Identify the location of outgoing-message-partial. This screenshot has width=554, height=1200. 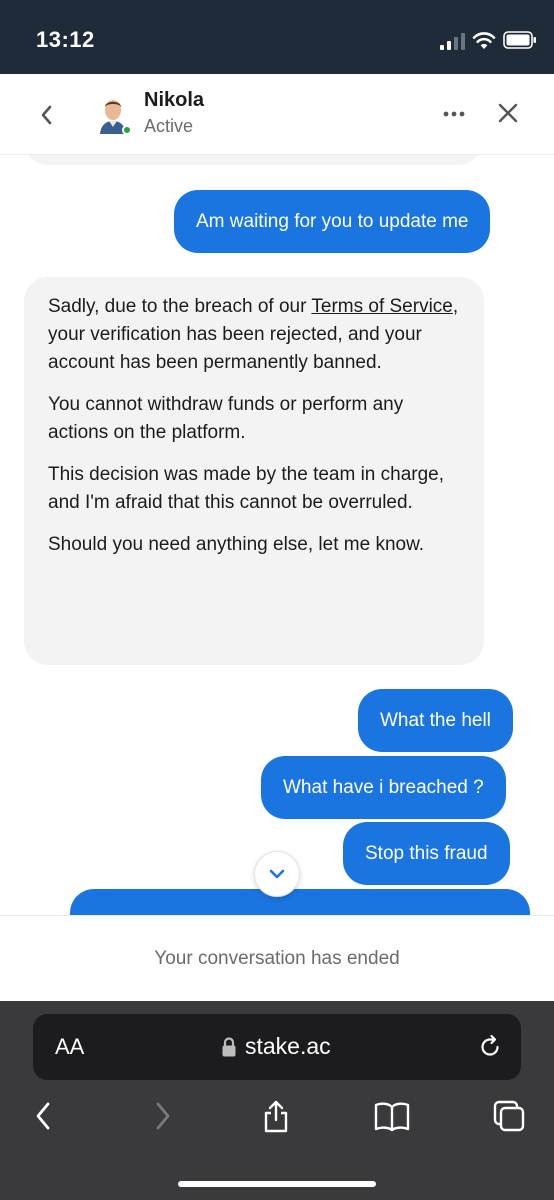
(300, 902).